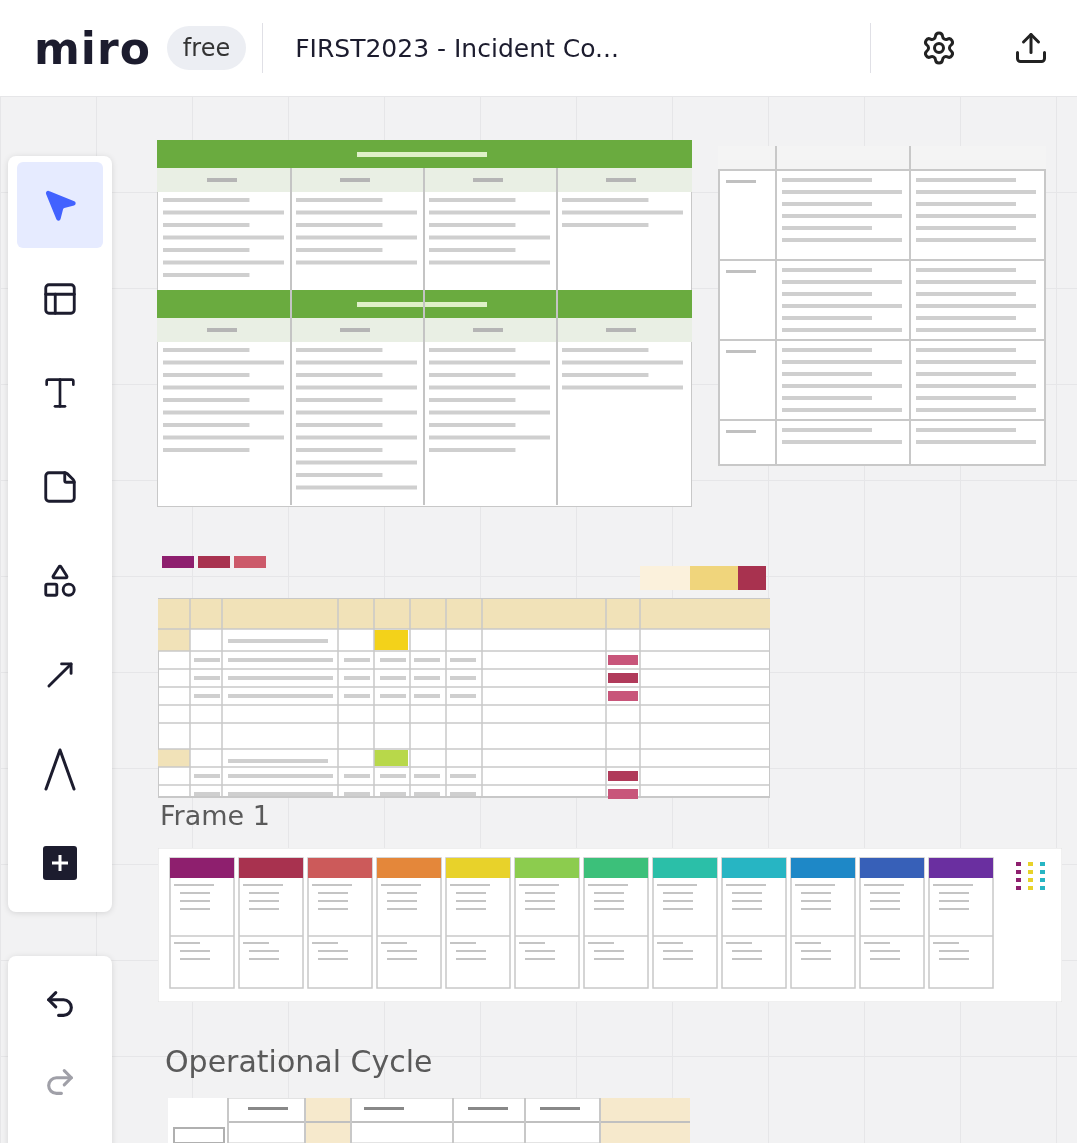  I want to click on plan-badge: free, so click(206, 48).